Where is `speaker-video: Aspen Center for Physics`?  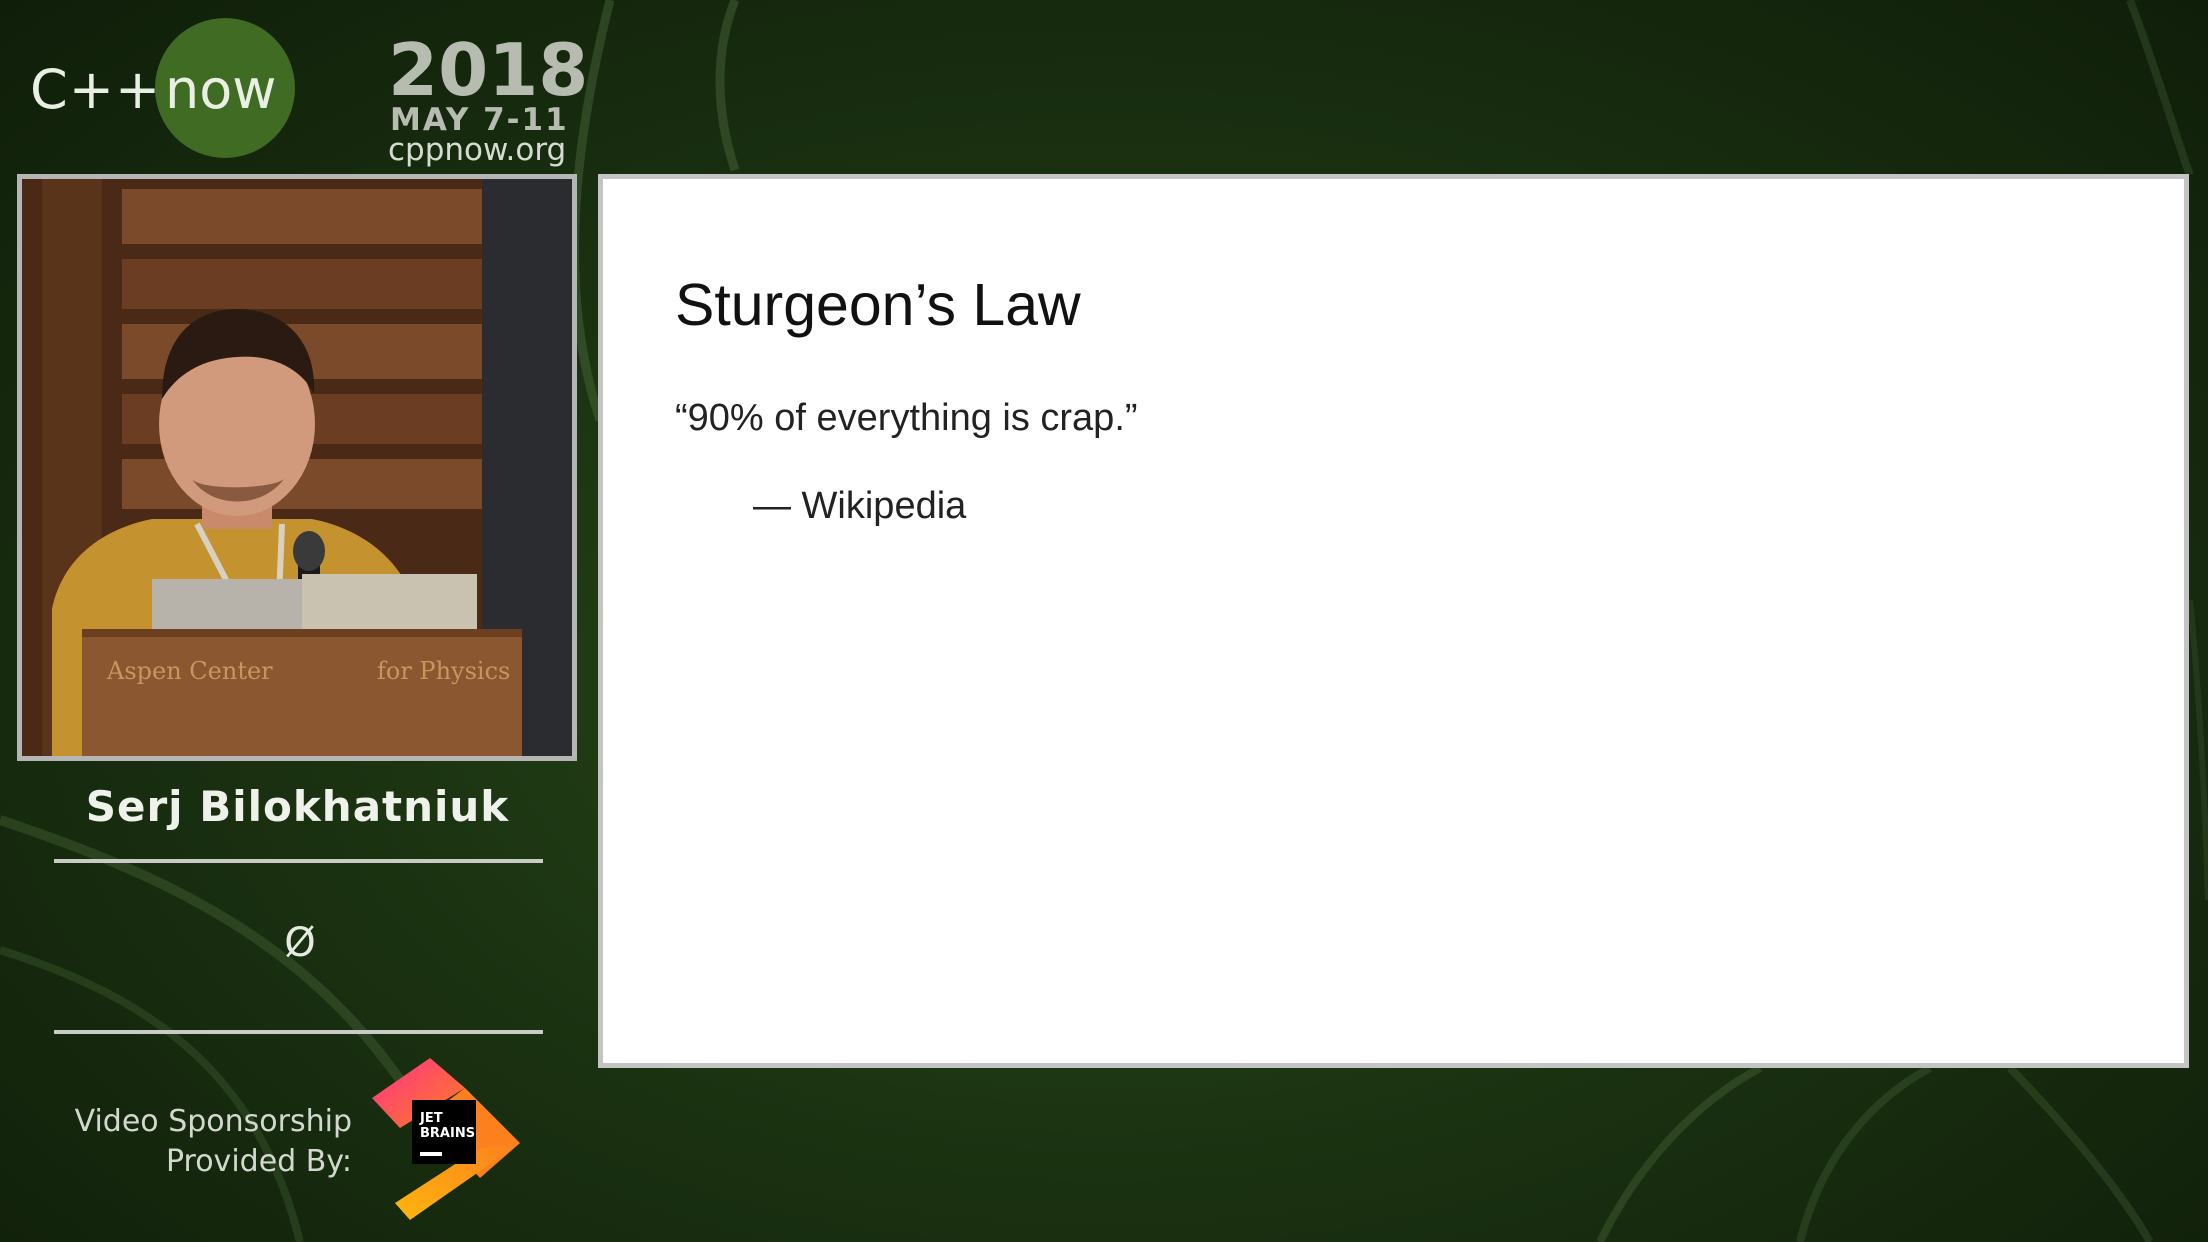
speaker-video: Aspen Center for Physics is located at coordinates (297, 467).